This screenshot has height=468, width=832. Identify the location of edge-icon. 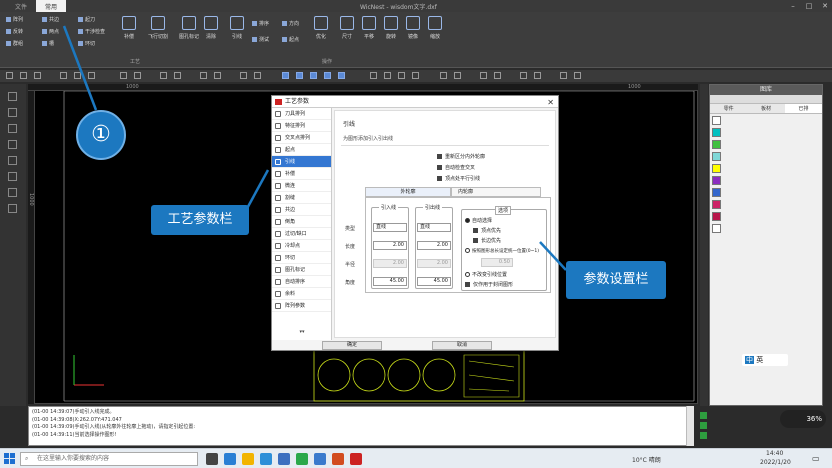
(230, 459).